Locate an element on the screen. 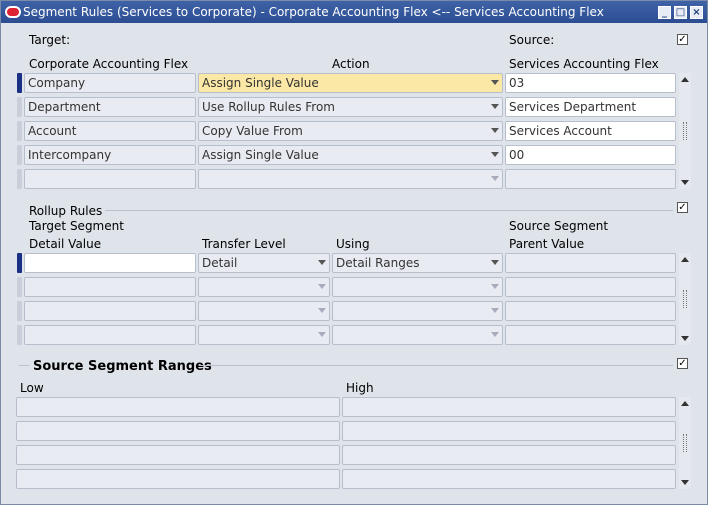 Image resolution: width=708 pixels, height=505 pixels. ranges-divider-left is located at coordinates (24, 365).